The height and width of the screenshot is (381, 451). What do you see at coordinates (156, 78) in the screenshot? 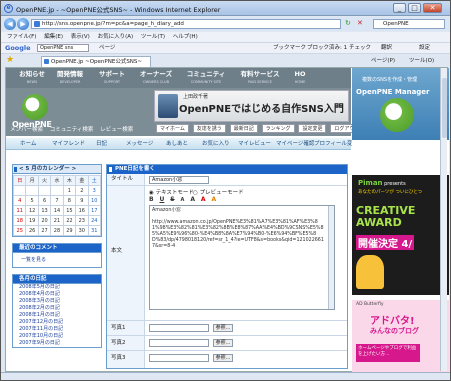
I see `top-nav-owners: オーナーズ OWNERS CLUB` at bounding box center [156, 78].